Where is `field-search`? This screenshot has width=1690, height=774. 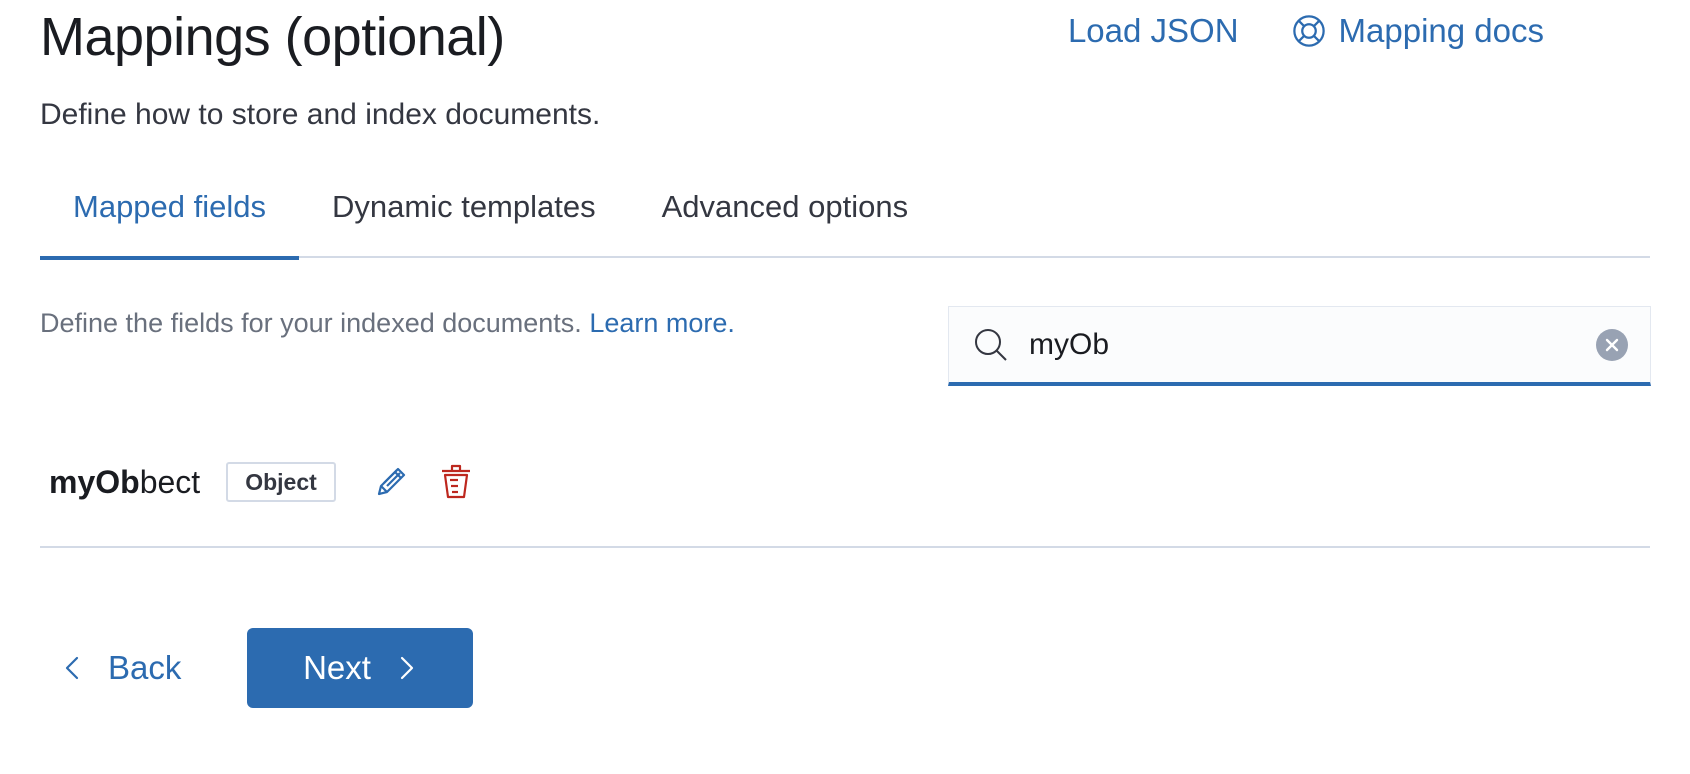
field-search is located at coordinates (1299, 346).